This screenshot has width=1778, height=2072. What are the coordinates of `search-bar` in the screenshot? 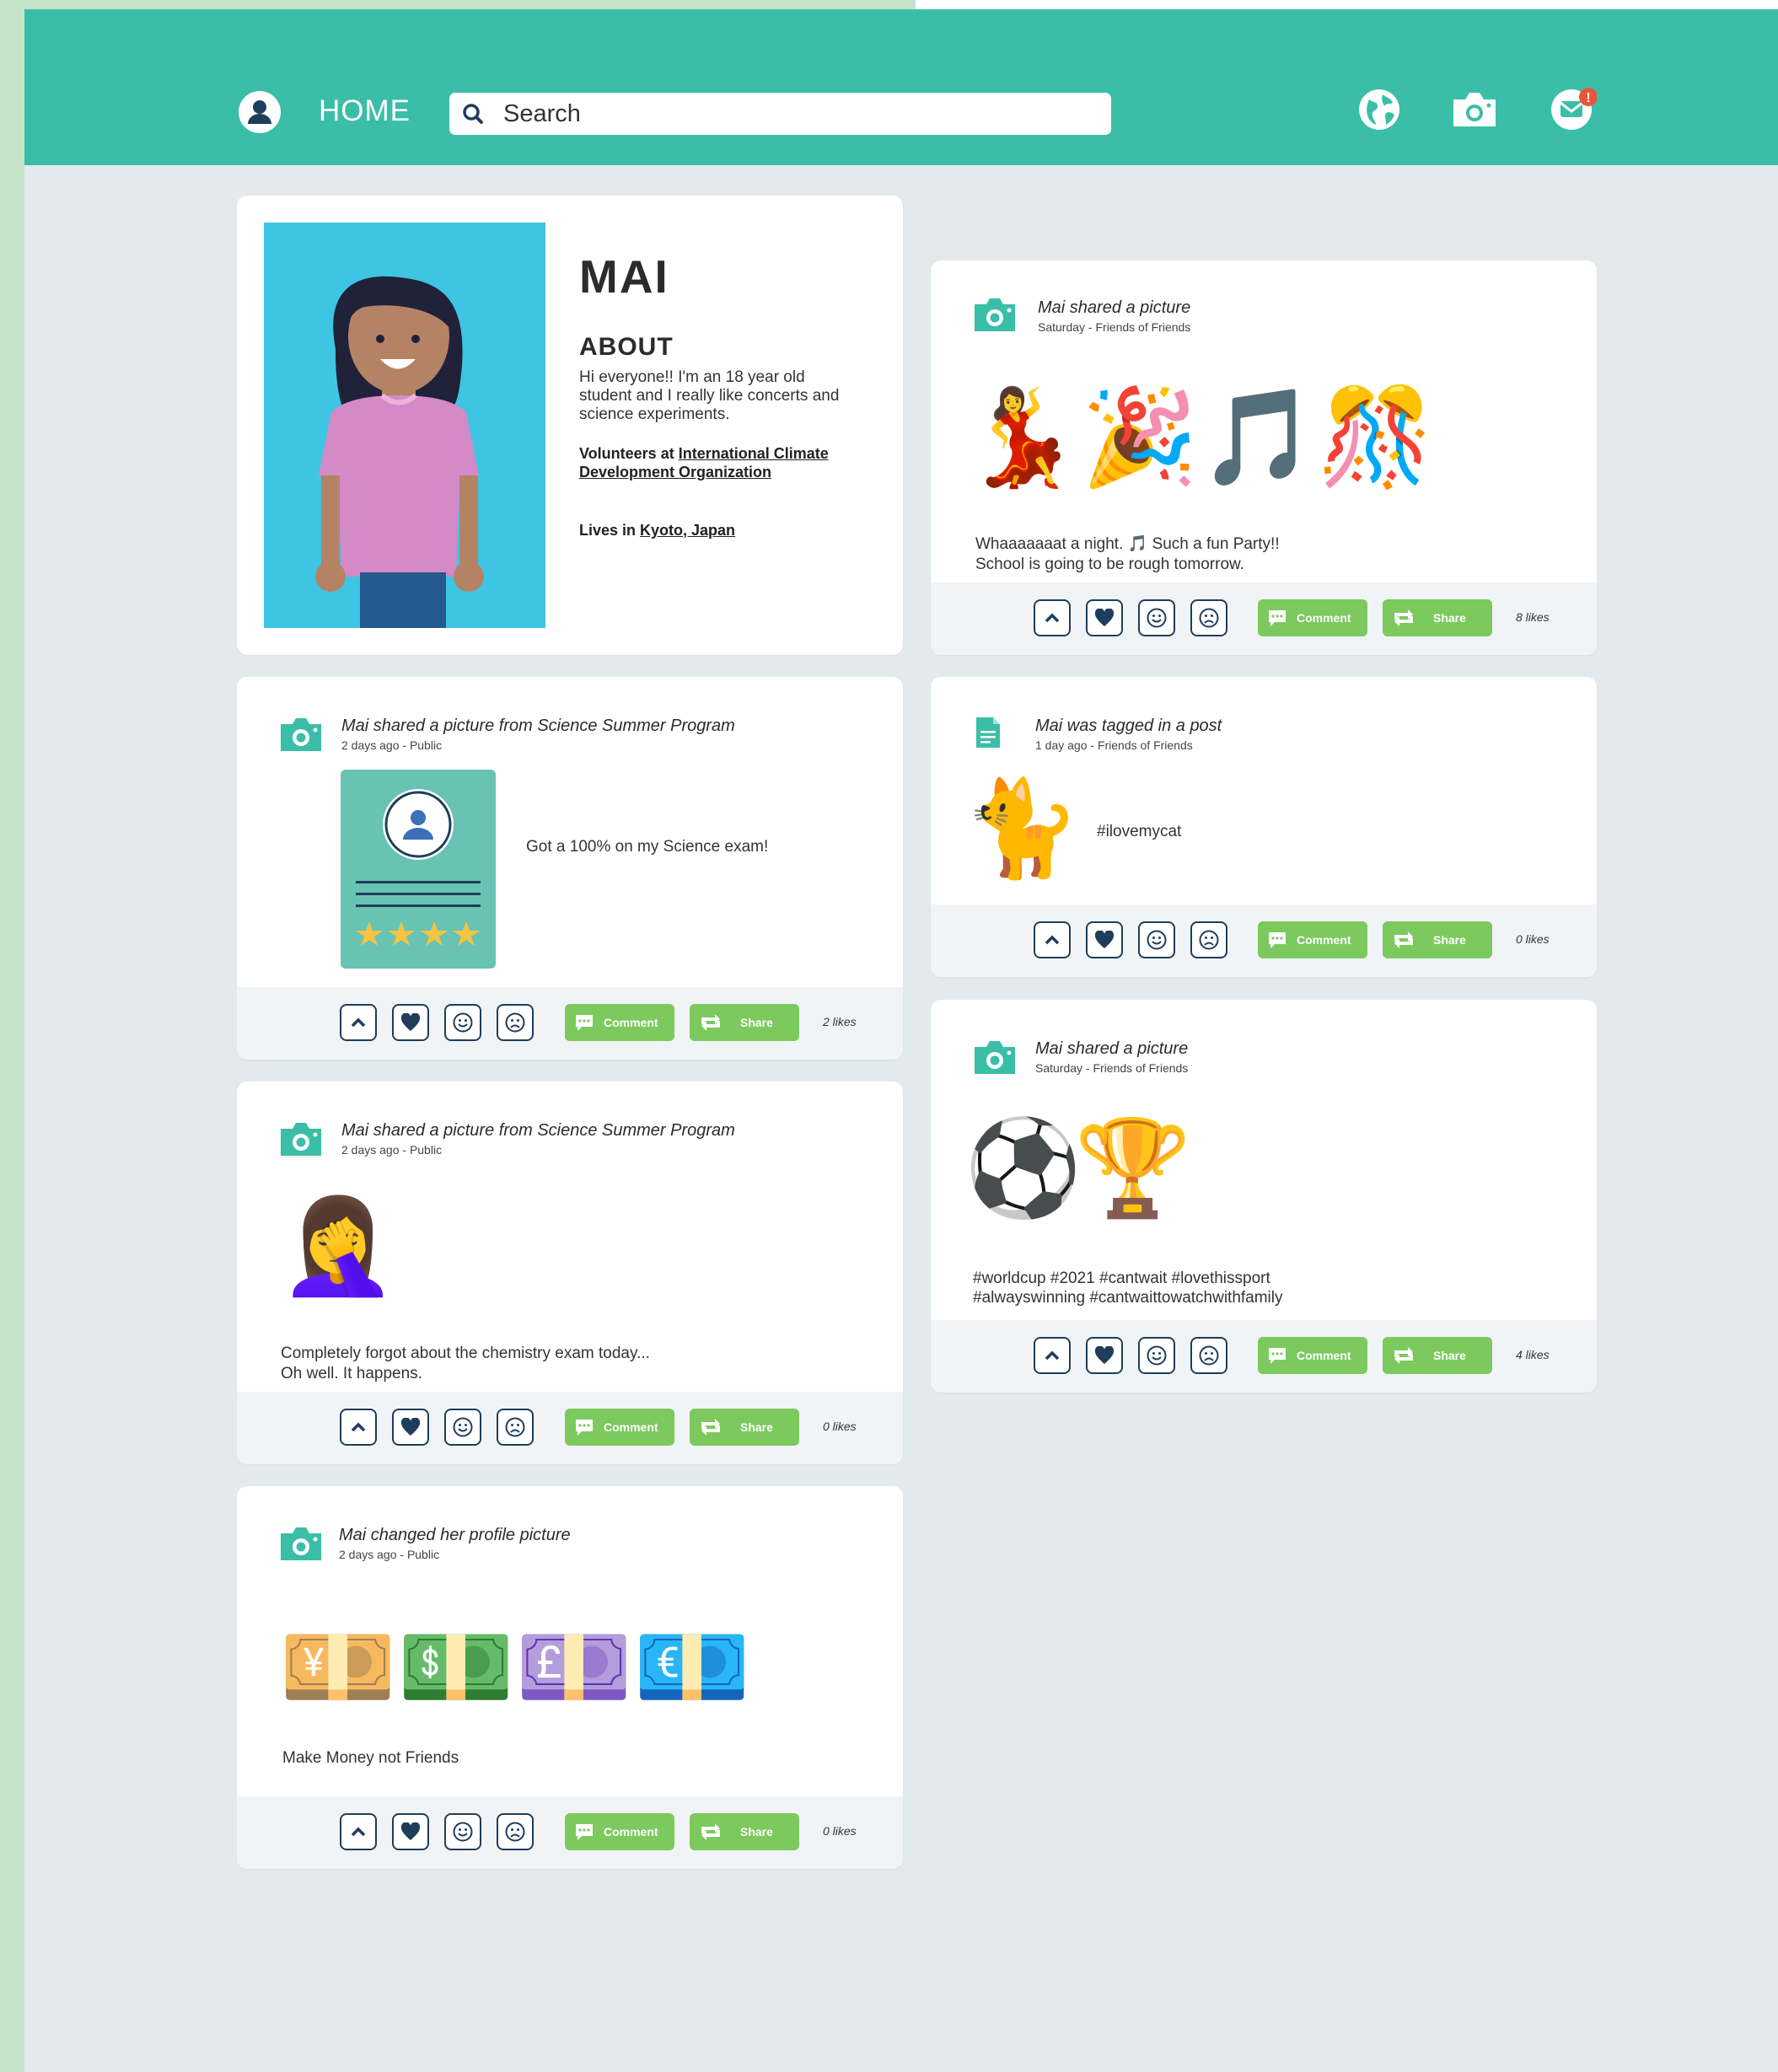 It's located at (780, 114).